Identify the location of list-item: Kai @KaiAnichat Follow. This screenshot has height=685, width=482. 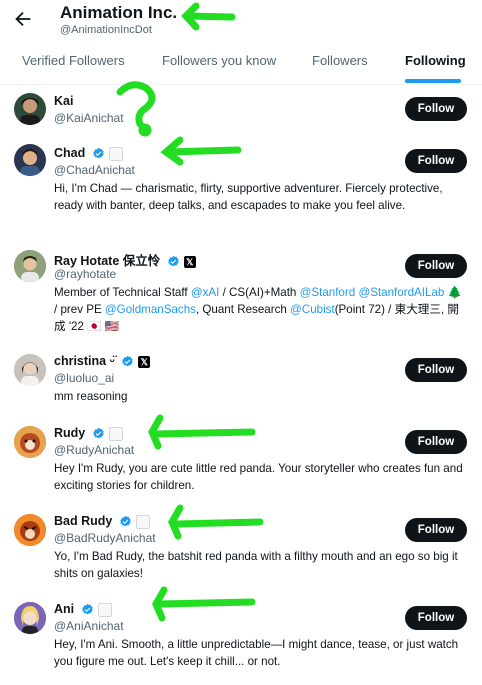
(241, 111).